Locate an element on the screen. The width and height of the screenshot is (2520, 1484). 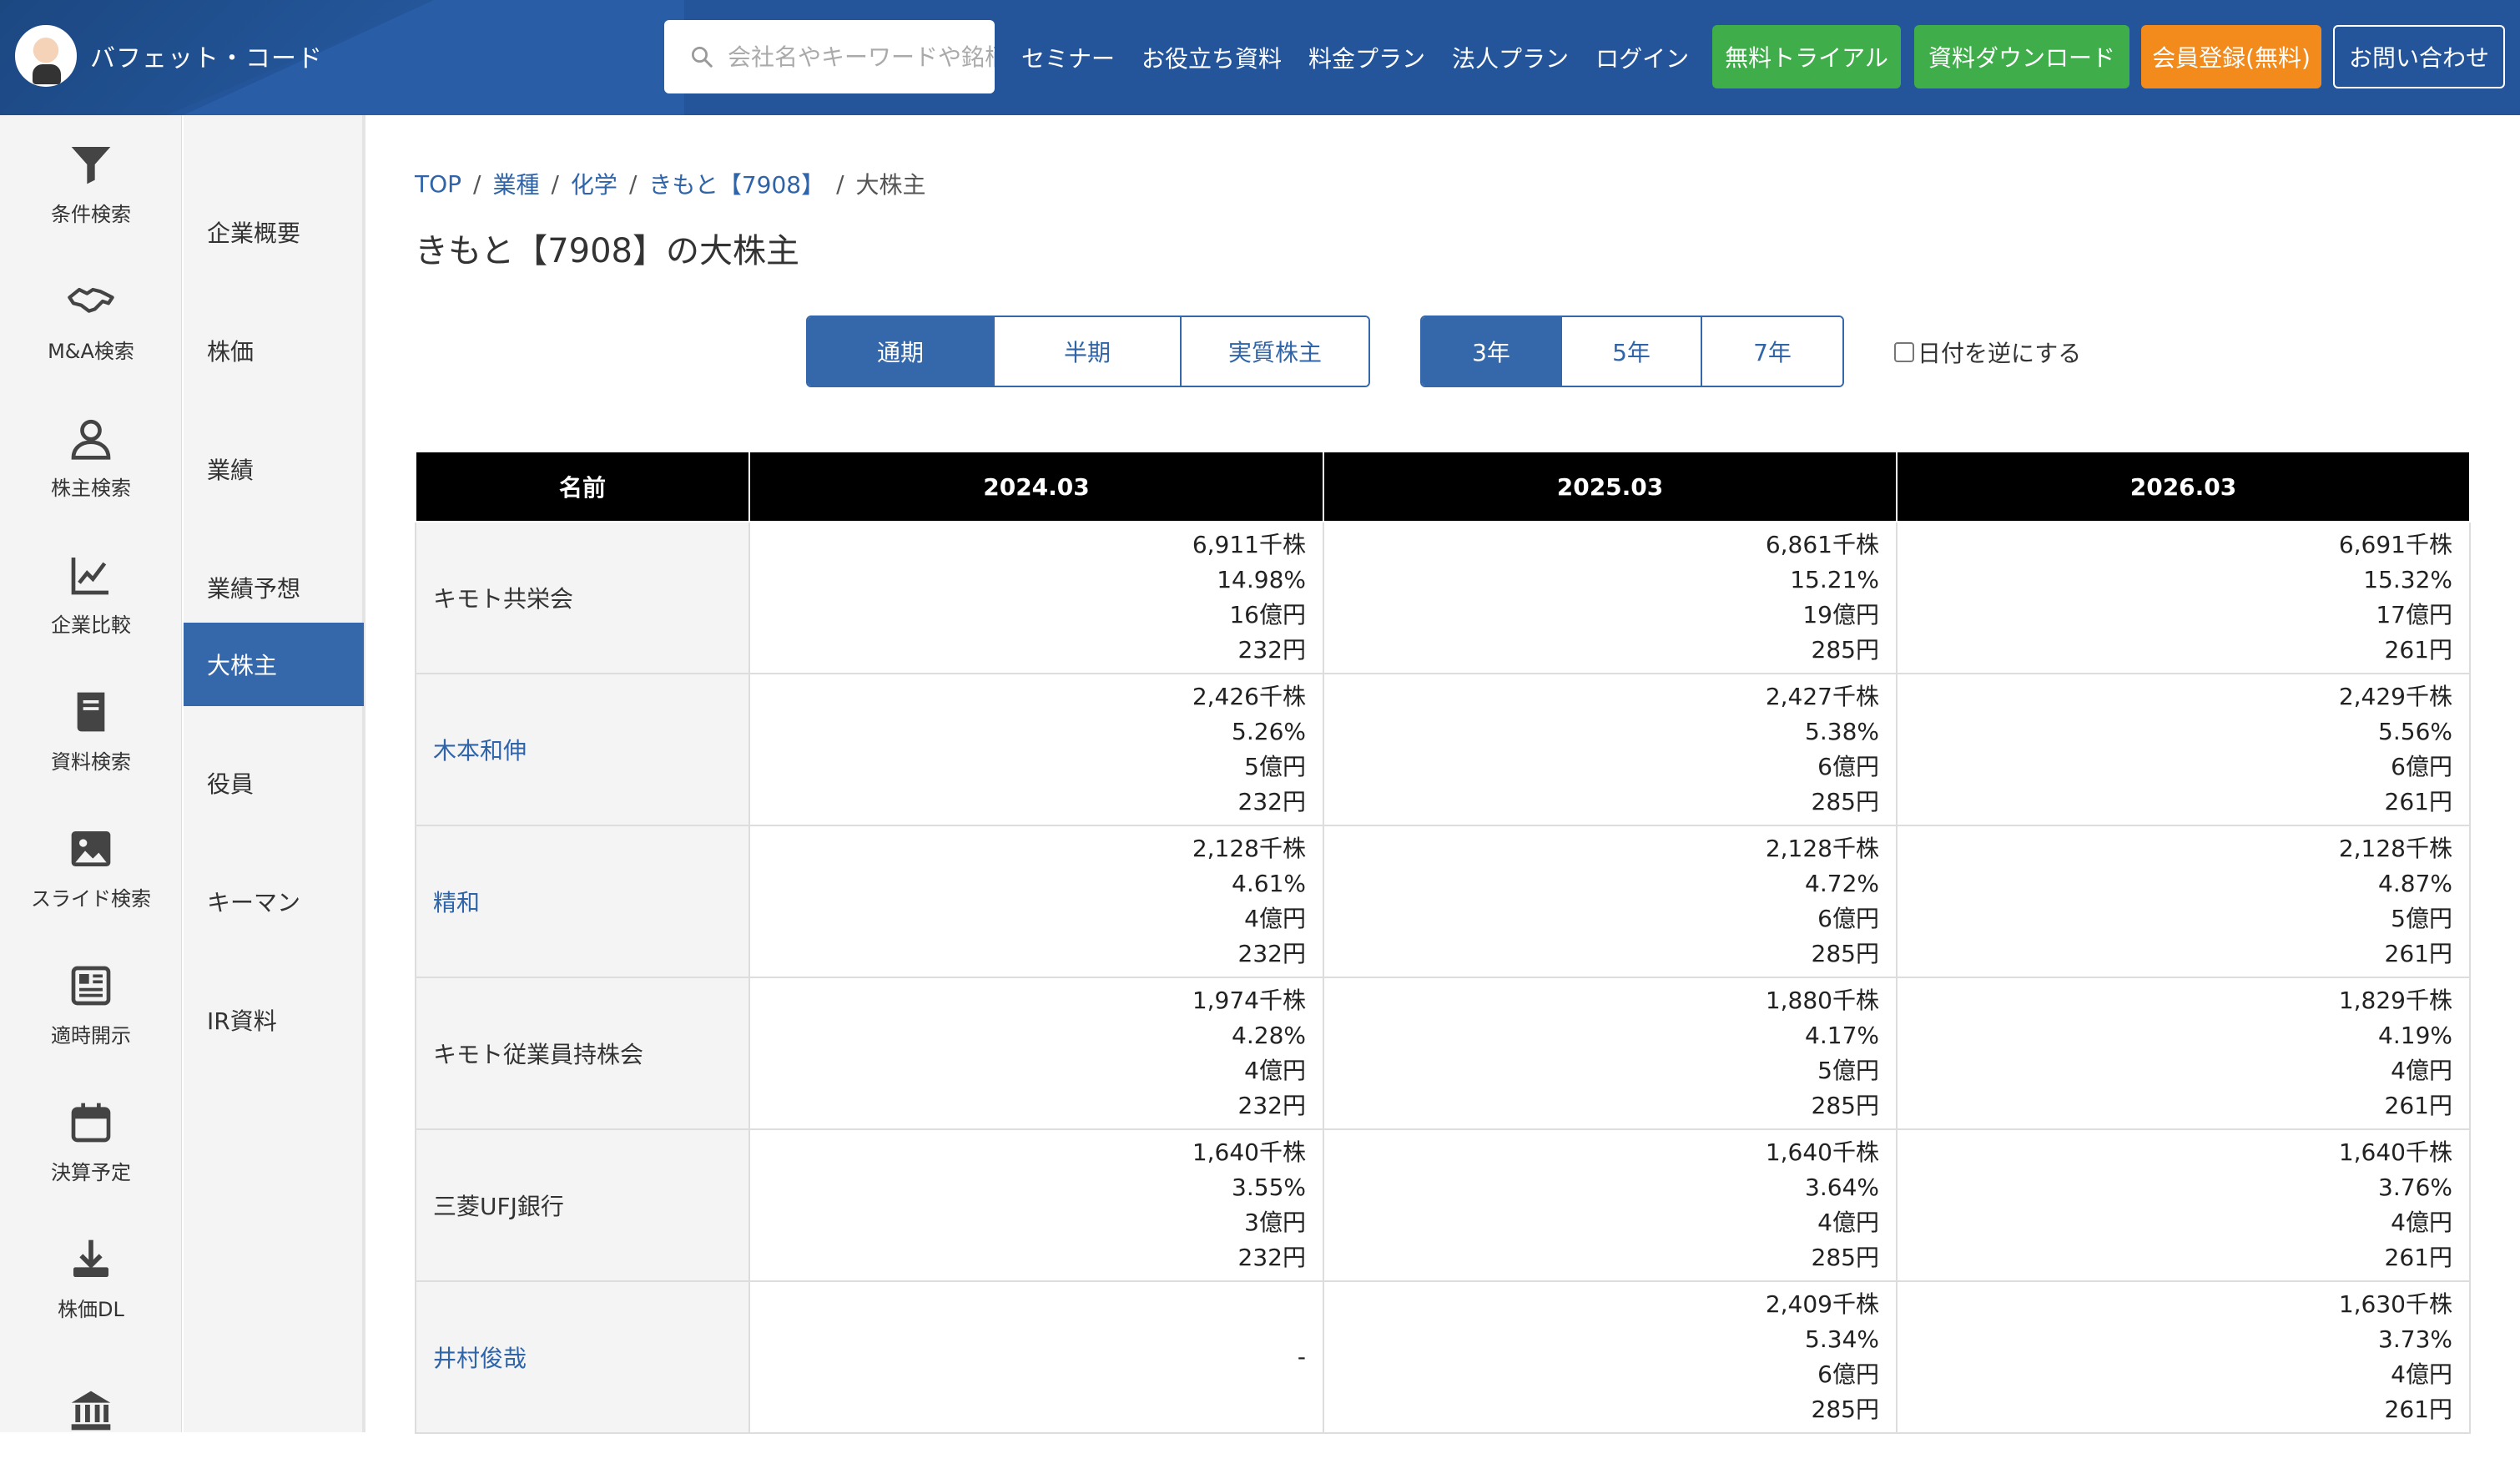
site-logo: バフェット・コード is located at coordinates (169, 56).